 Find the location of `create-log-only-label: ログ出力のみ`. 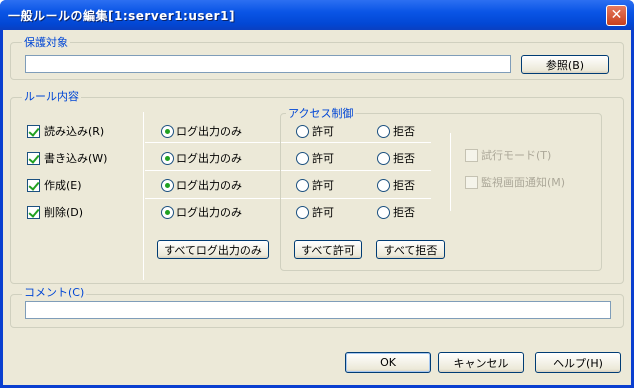

create-log-only-label: ログ出力のみ is located at coordinates (209, 185).